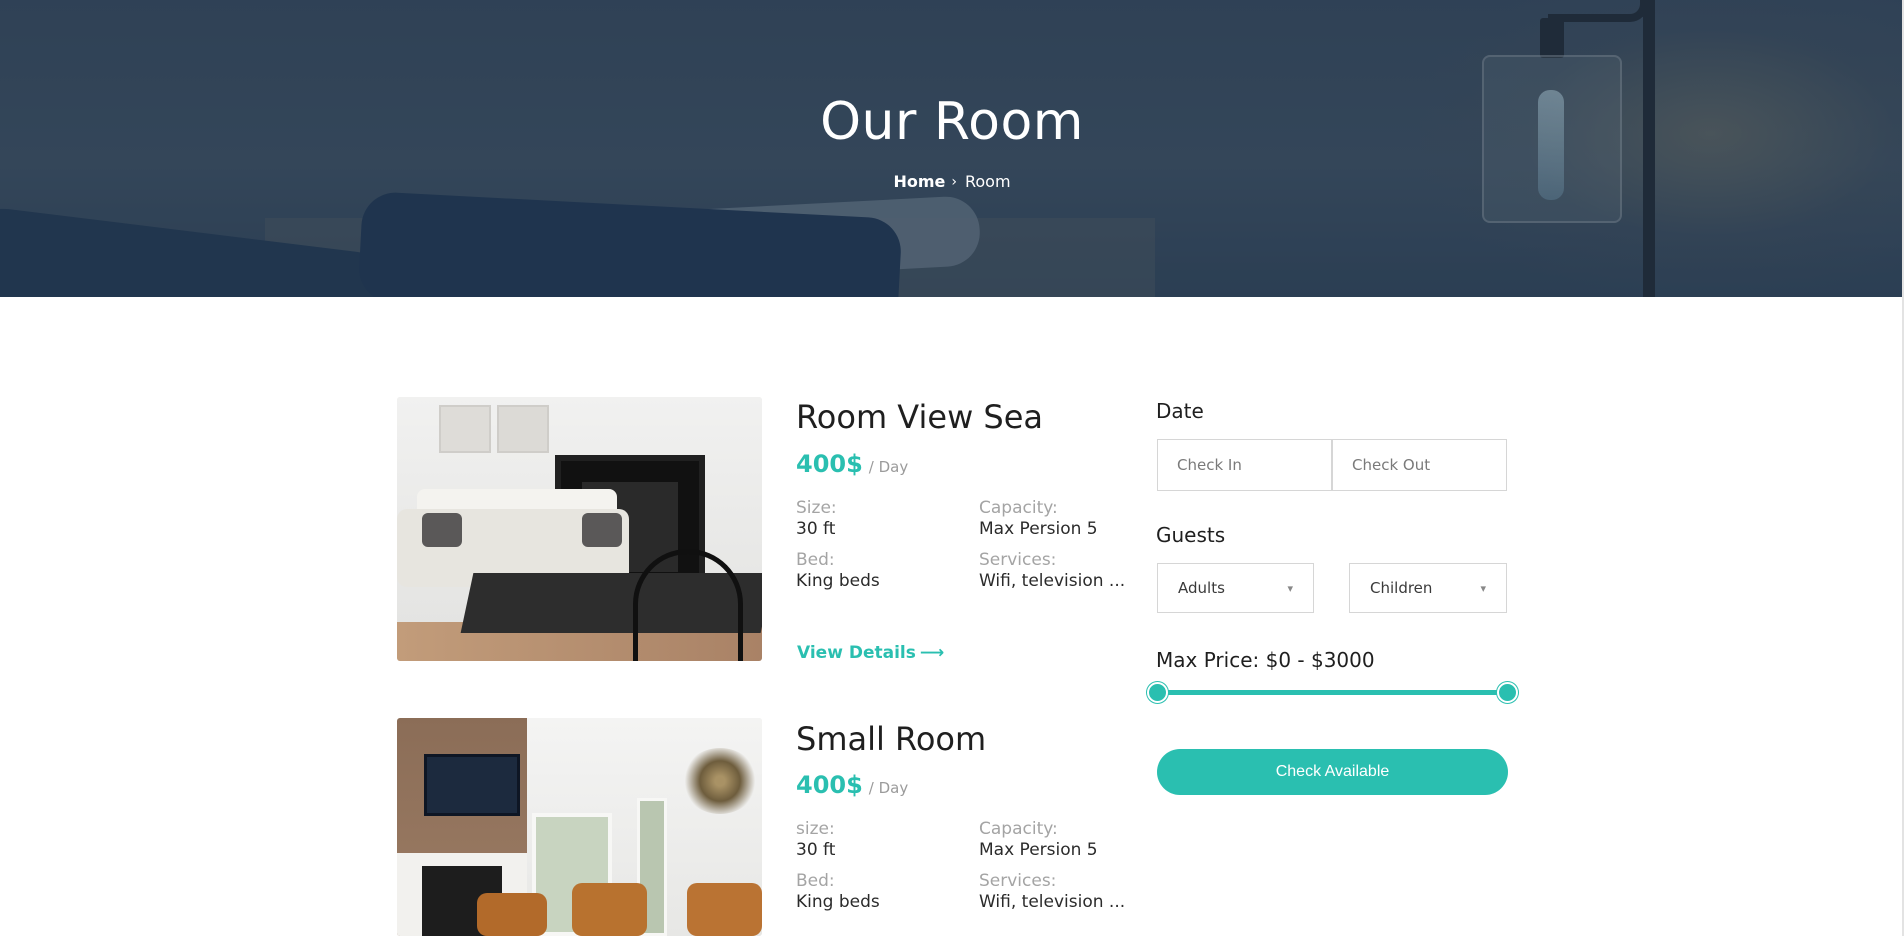 The width and height of the screenshot is (1904, 936). I want to click on check-in-placeholder: Check In, so click(1209, 465).